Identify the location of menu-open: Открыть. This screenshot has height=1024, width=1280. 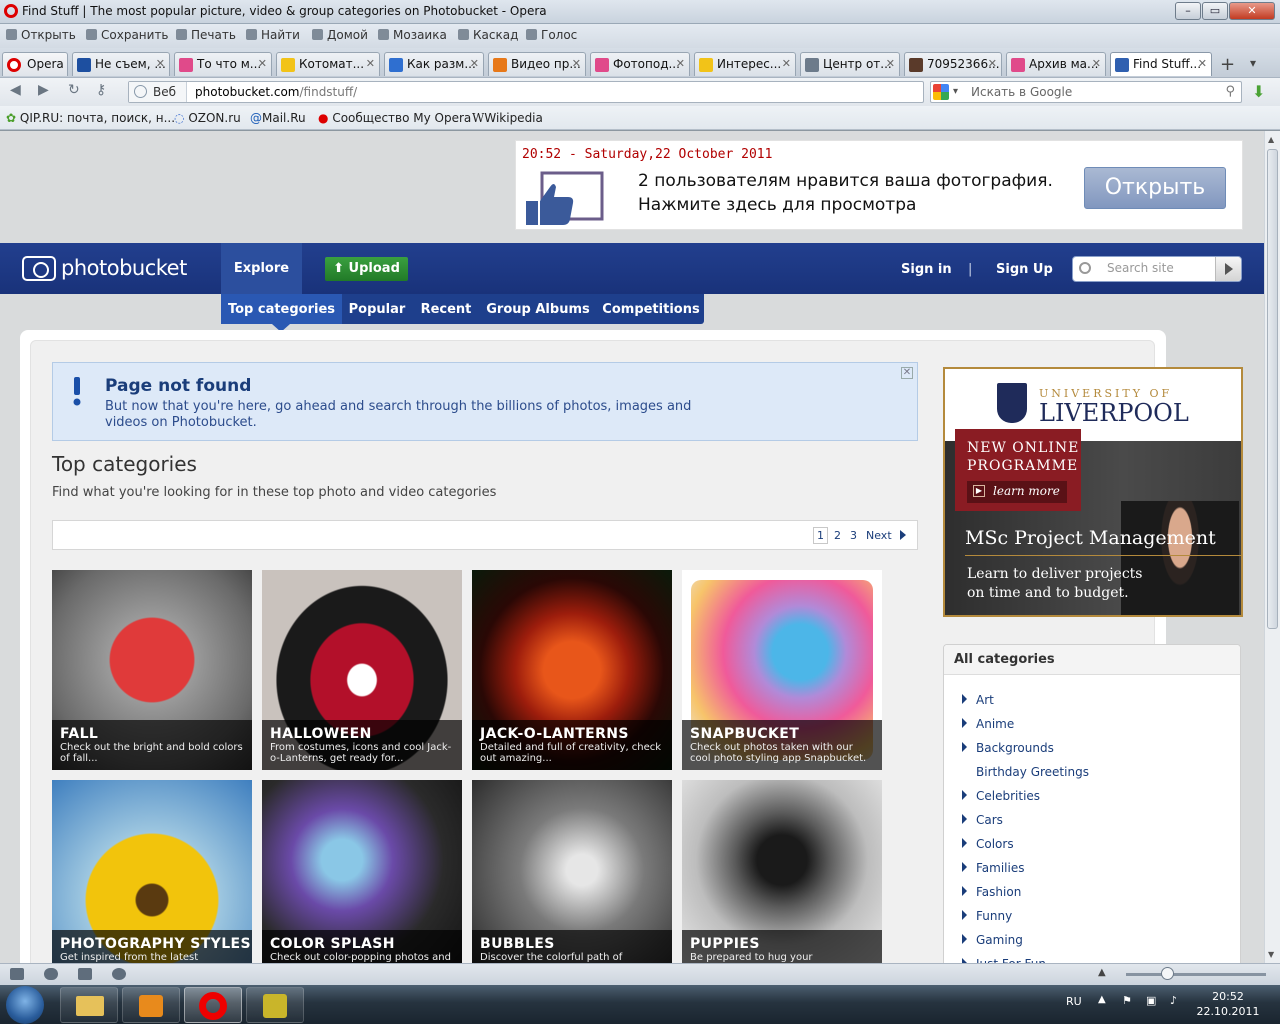
(41, 35).